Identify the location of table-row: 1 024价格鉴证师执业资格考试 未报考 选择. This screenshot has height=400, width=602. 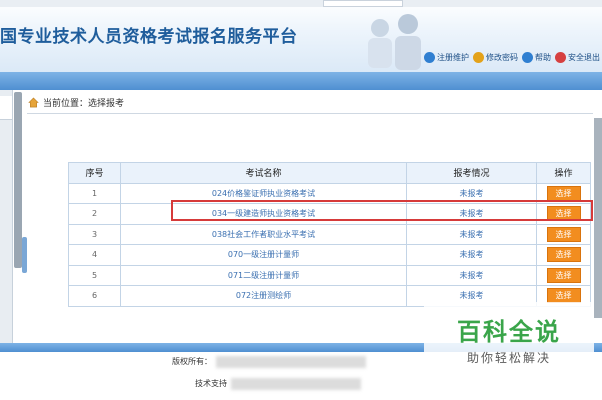
(329, 193).